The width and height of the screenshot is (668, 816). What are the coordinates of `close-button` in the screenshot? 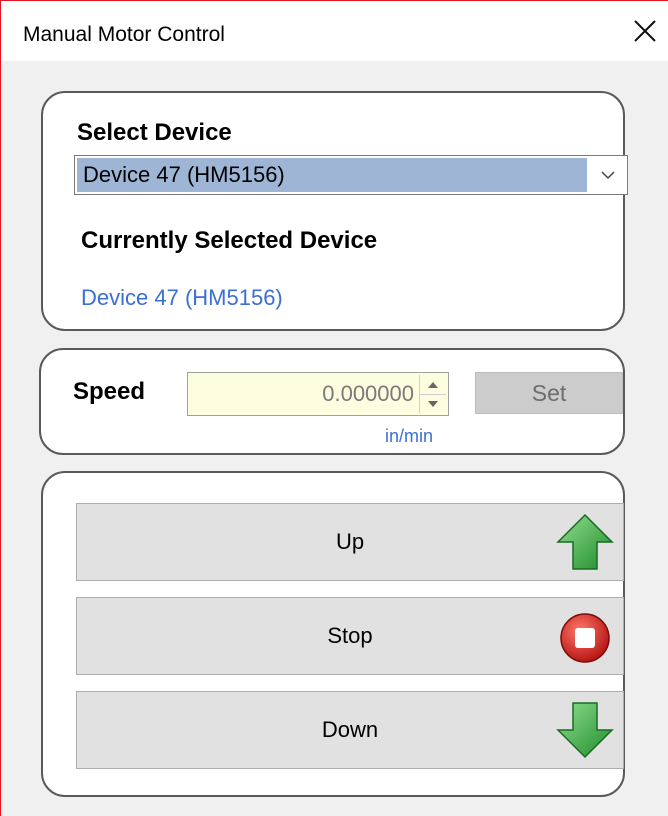 It's located at (645, 31).